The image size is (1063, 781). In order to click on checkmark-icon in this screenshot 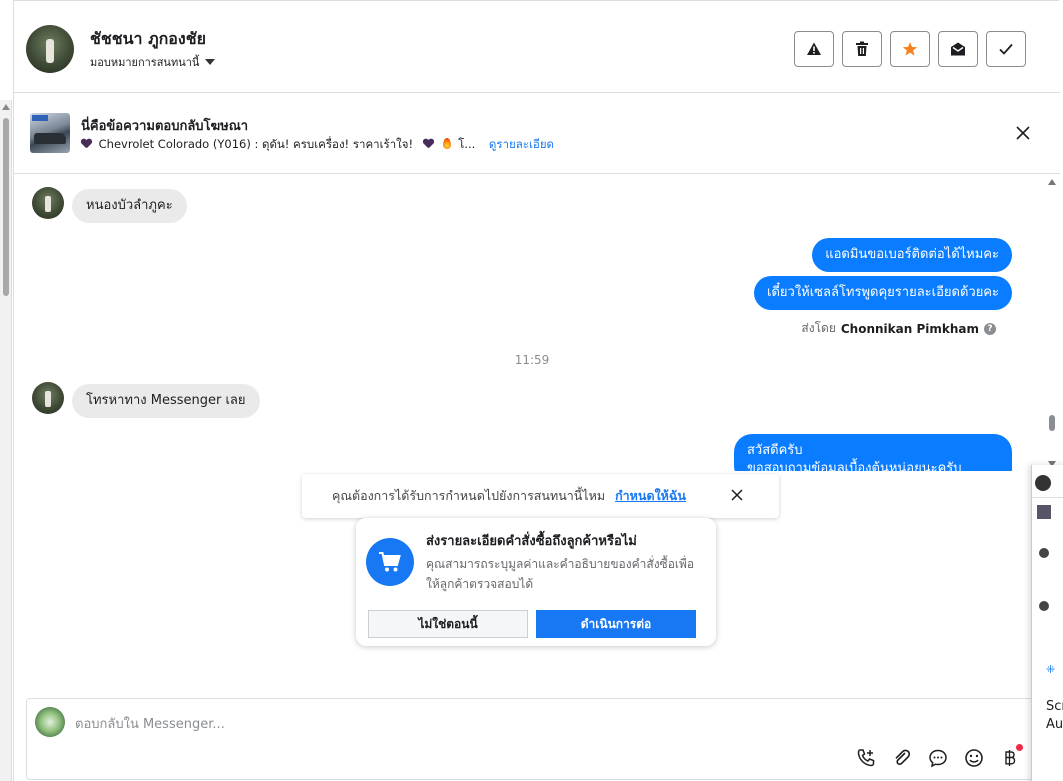, I will do `click(1006, 49)`.